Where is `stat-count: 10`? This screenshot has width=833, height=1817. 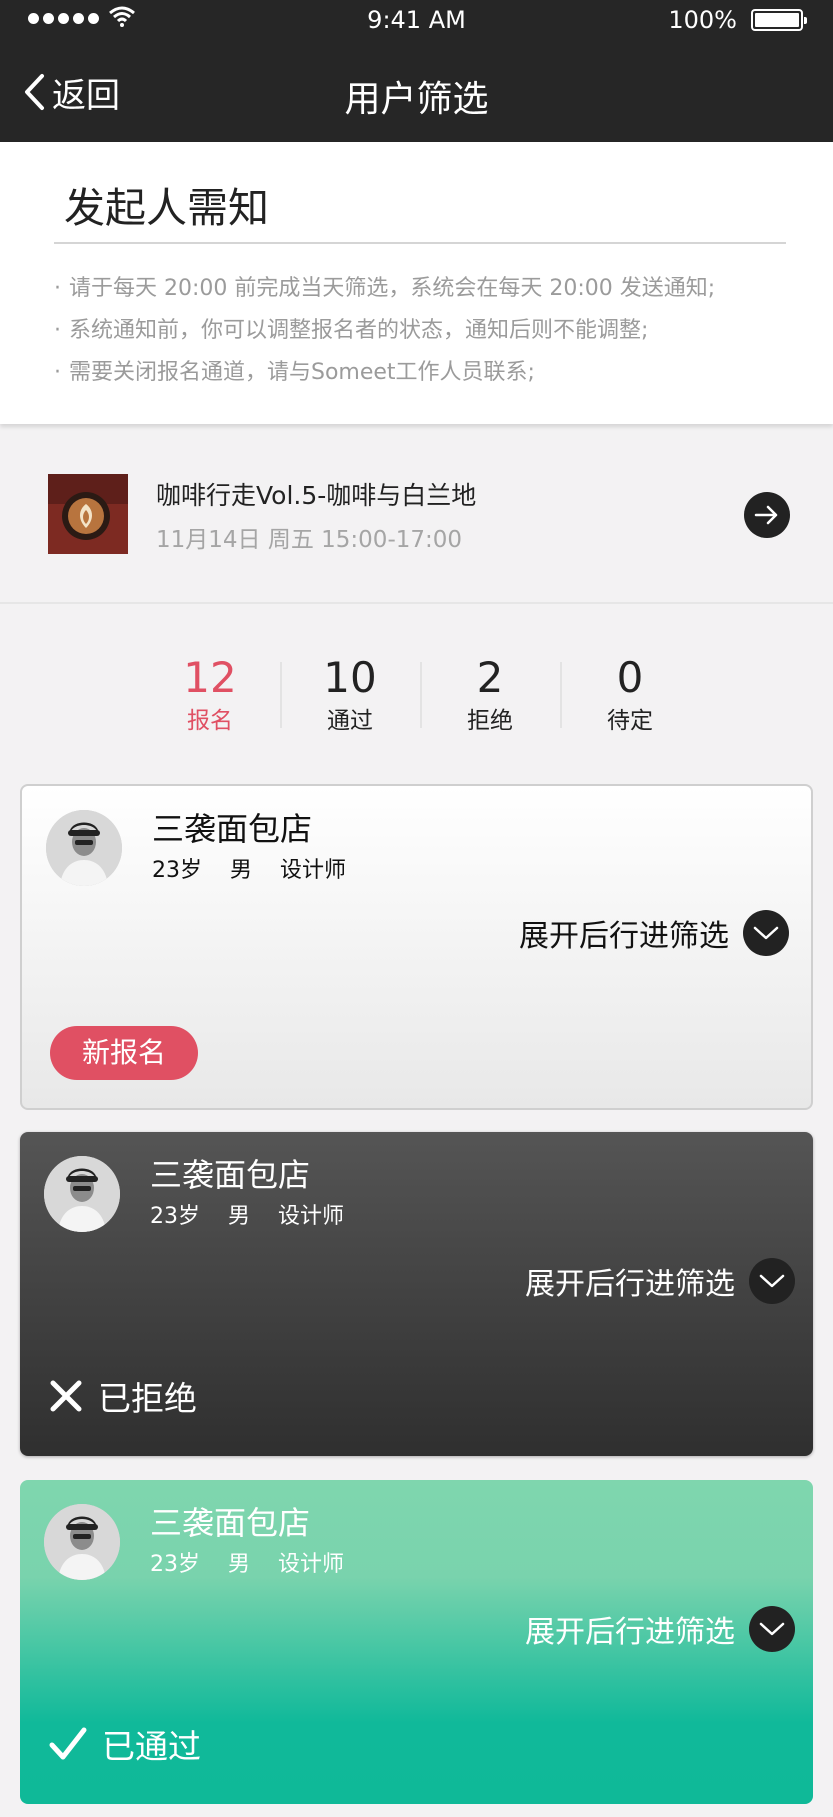 stat-count: 10 is located at coordinates (350, 677).